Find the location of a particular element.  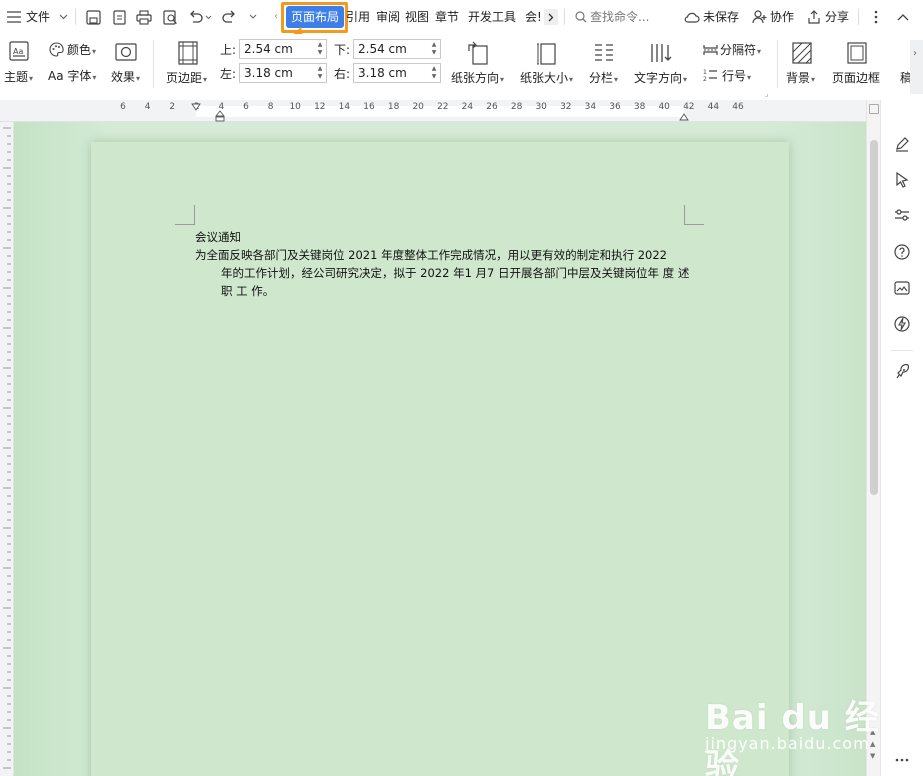

theme-button: 主题▾ is located at coordinates (18, 78).